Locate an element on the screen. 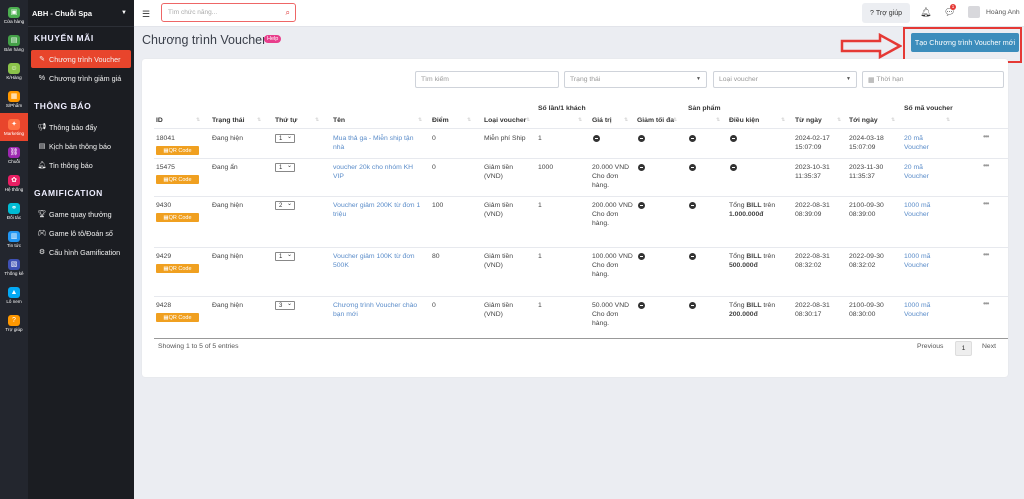 This screenshot has height=499, width=1024. rail-item: ▥ Tin tức is located at coordinates (14, 239).